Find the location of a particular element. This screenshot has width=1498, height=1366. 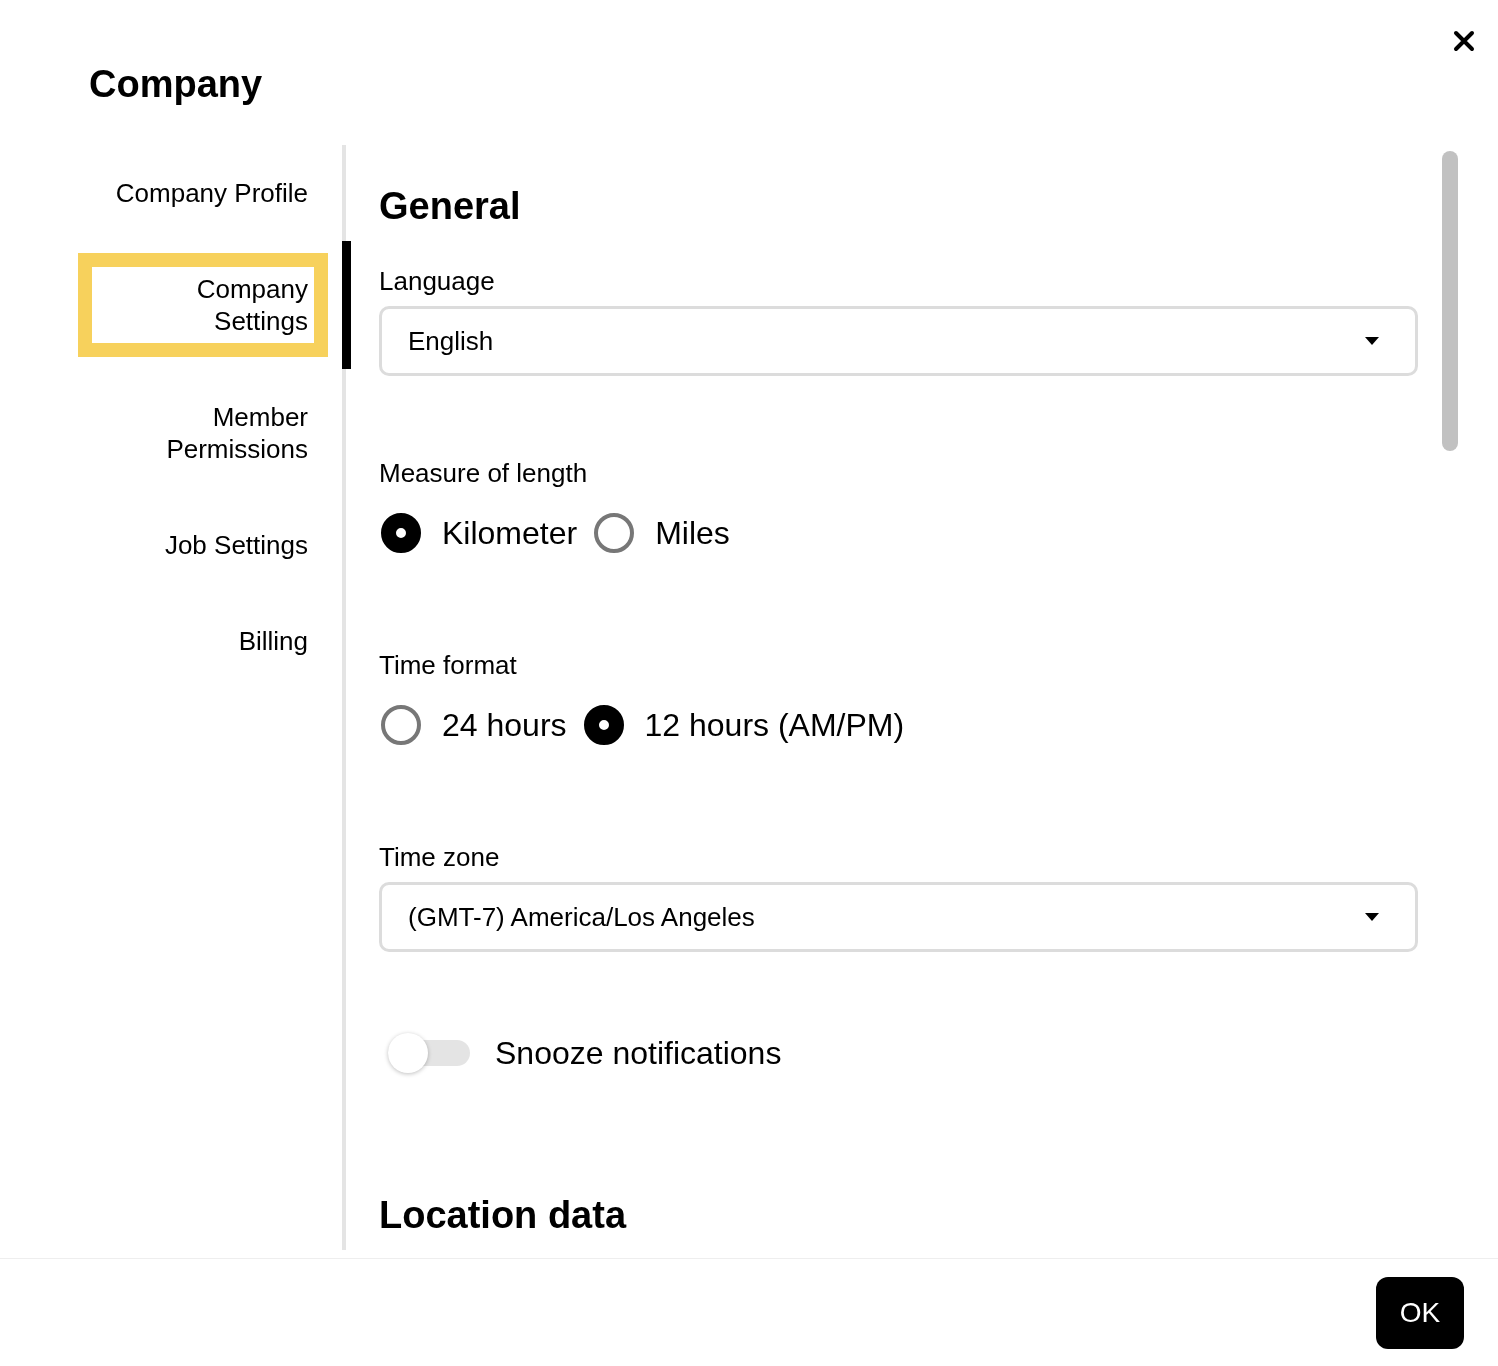

sidebar-item: Billing is located at coordinates (203, 641).